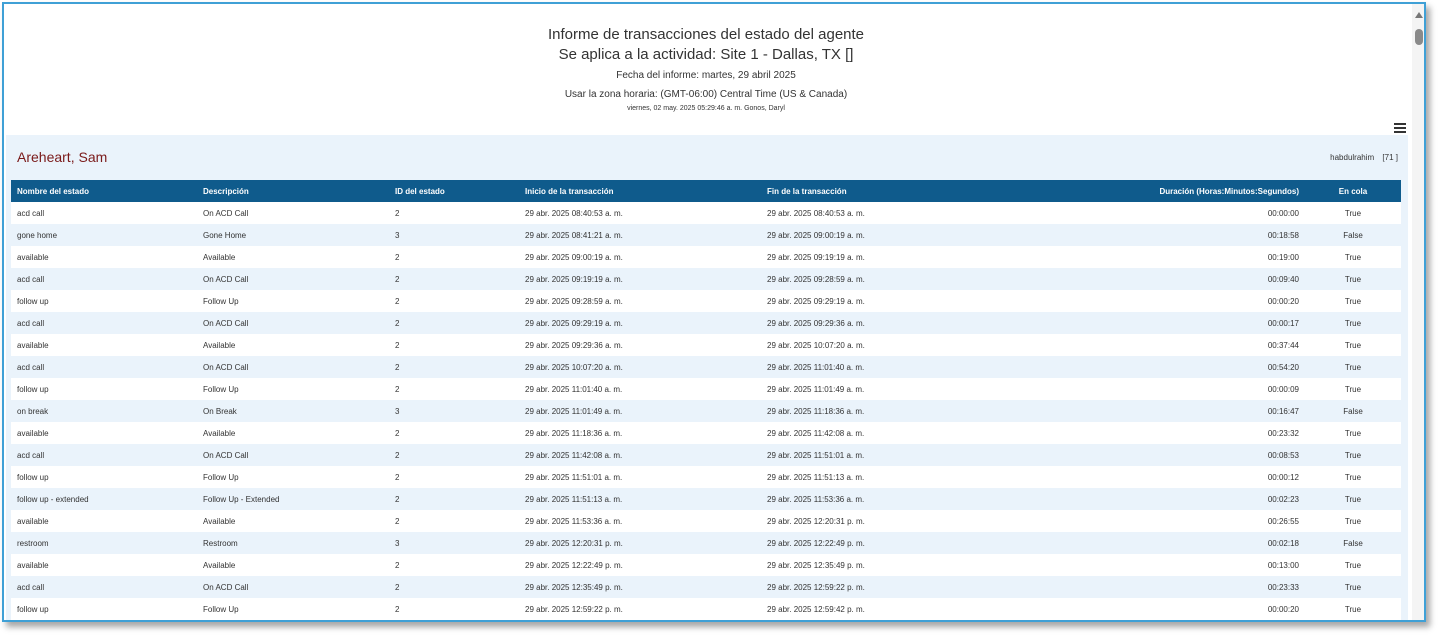  Describe the element at coordinates (1283, 279) in the screenshot. I see `cell-duration: 00:09:40` at that location.